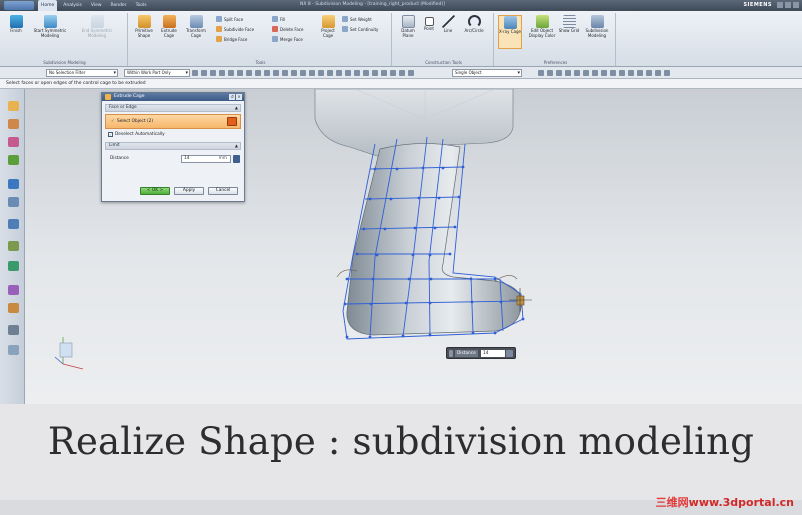  Describe the element at coordinates (434, 239) in the screenshot. I see `model-stem` at that location.